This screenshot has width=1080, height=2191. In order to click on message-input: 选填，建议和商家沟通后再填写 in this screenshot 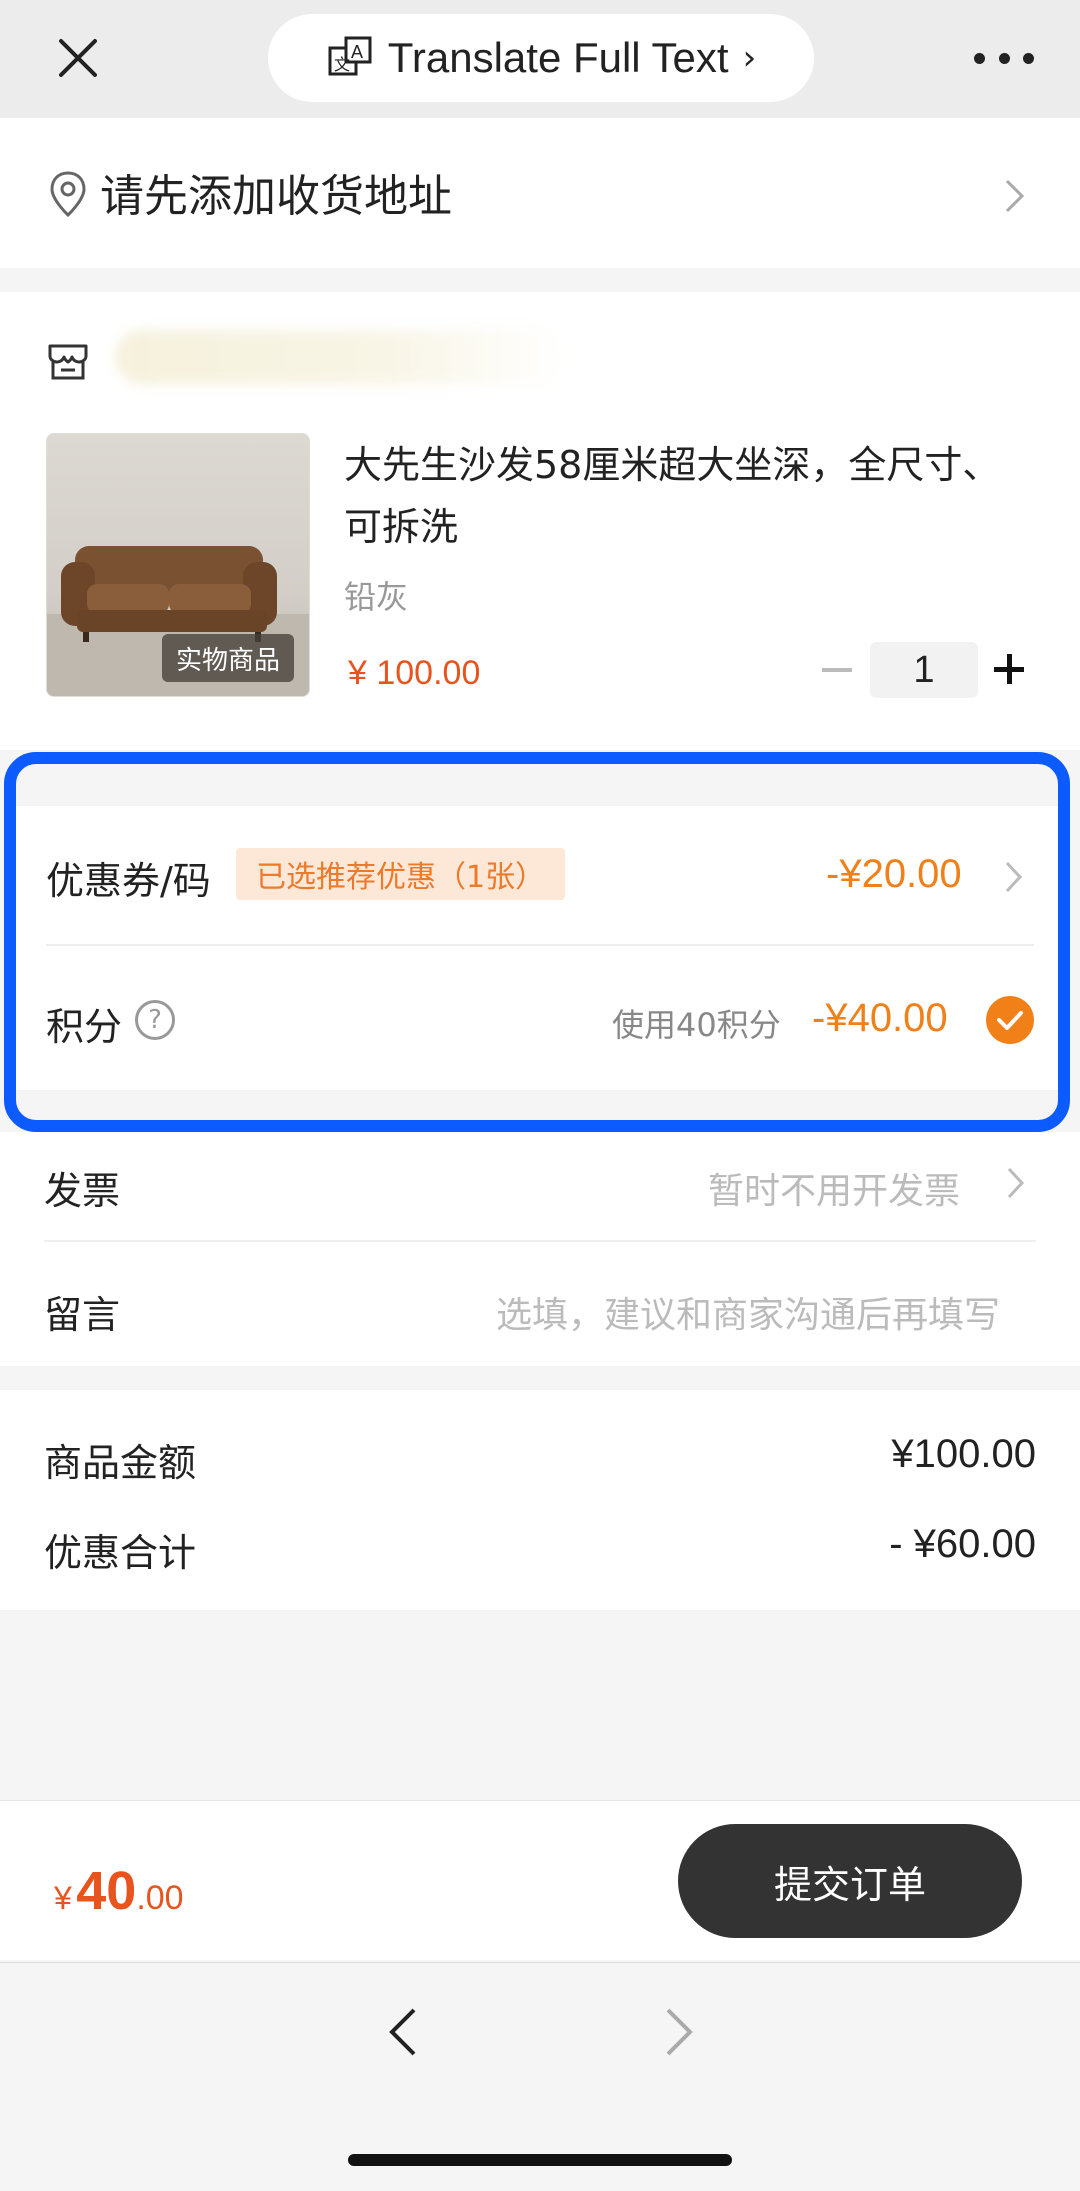, I will do `click(748, 1312)`.